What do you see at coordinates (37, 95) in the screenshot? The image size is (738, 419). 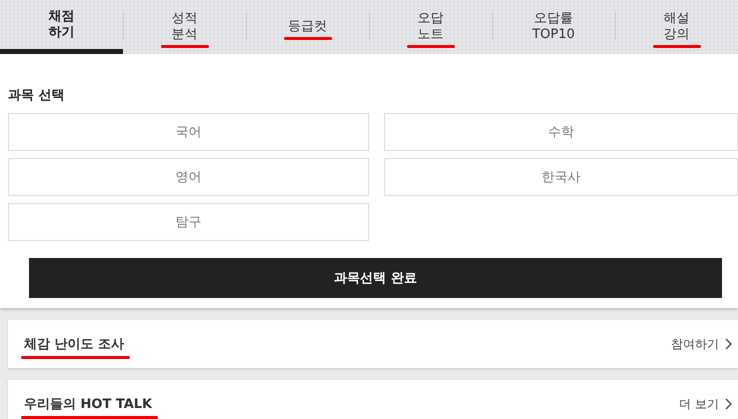 I see `section-title: 과목 선택` at bounding box center [37, 95].